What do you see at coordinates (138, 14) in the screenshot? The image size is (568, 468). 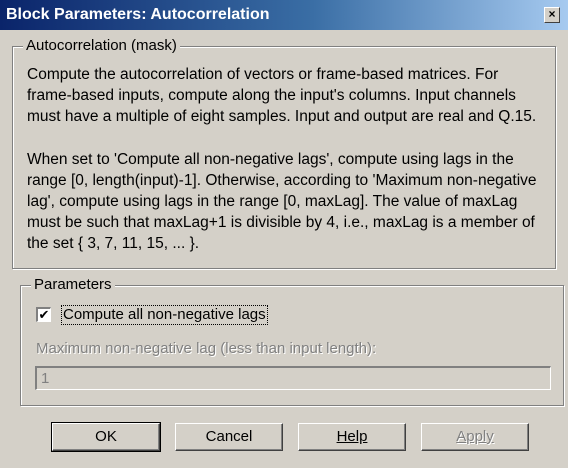 I see `window-title: Block Parameters: Autocorrelation` at bounding box center [138, 14].